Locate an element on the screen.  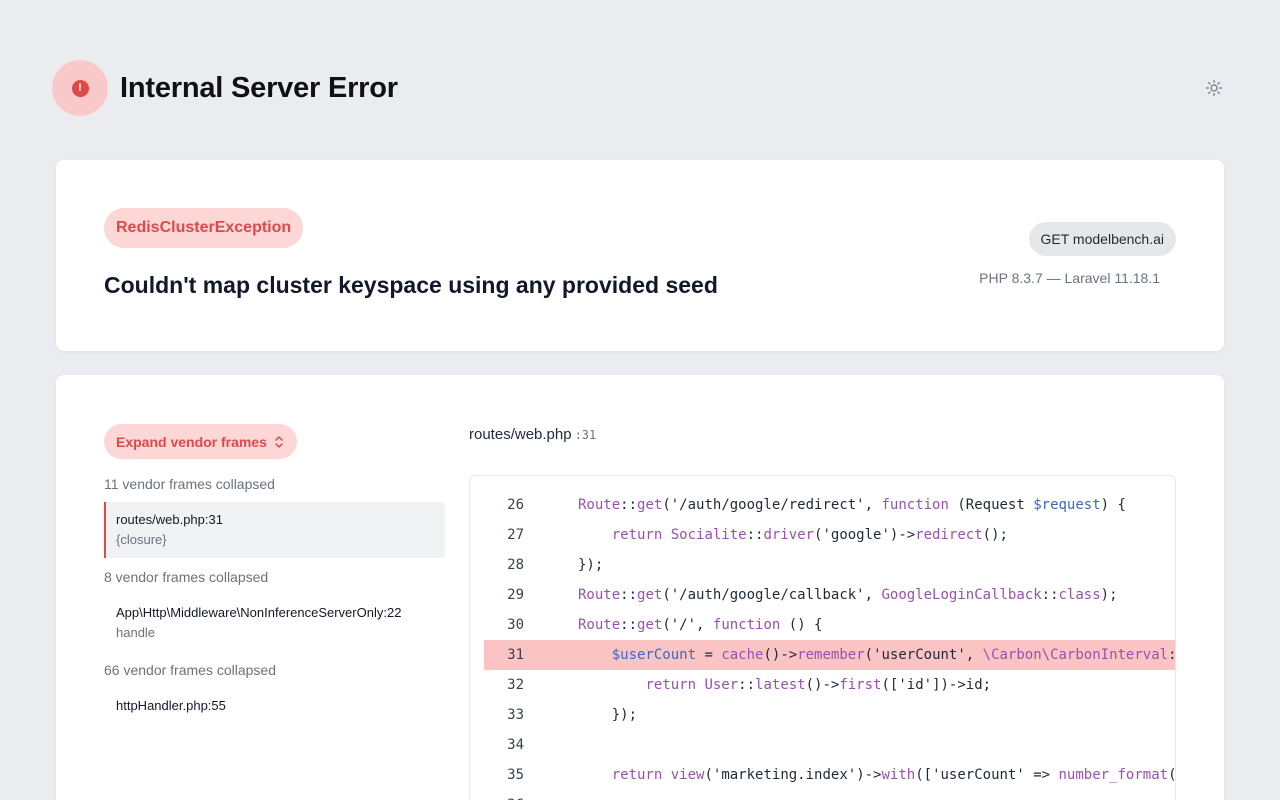
page-header: ! Internal Server Error is located at coordinates (225, 88).